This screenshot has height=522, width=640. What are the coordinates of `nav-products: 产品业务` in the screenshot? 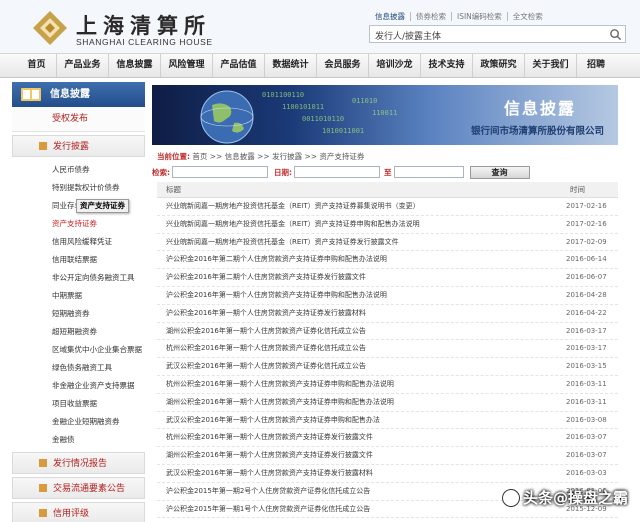 It's located at (83, 65).